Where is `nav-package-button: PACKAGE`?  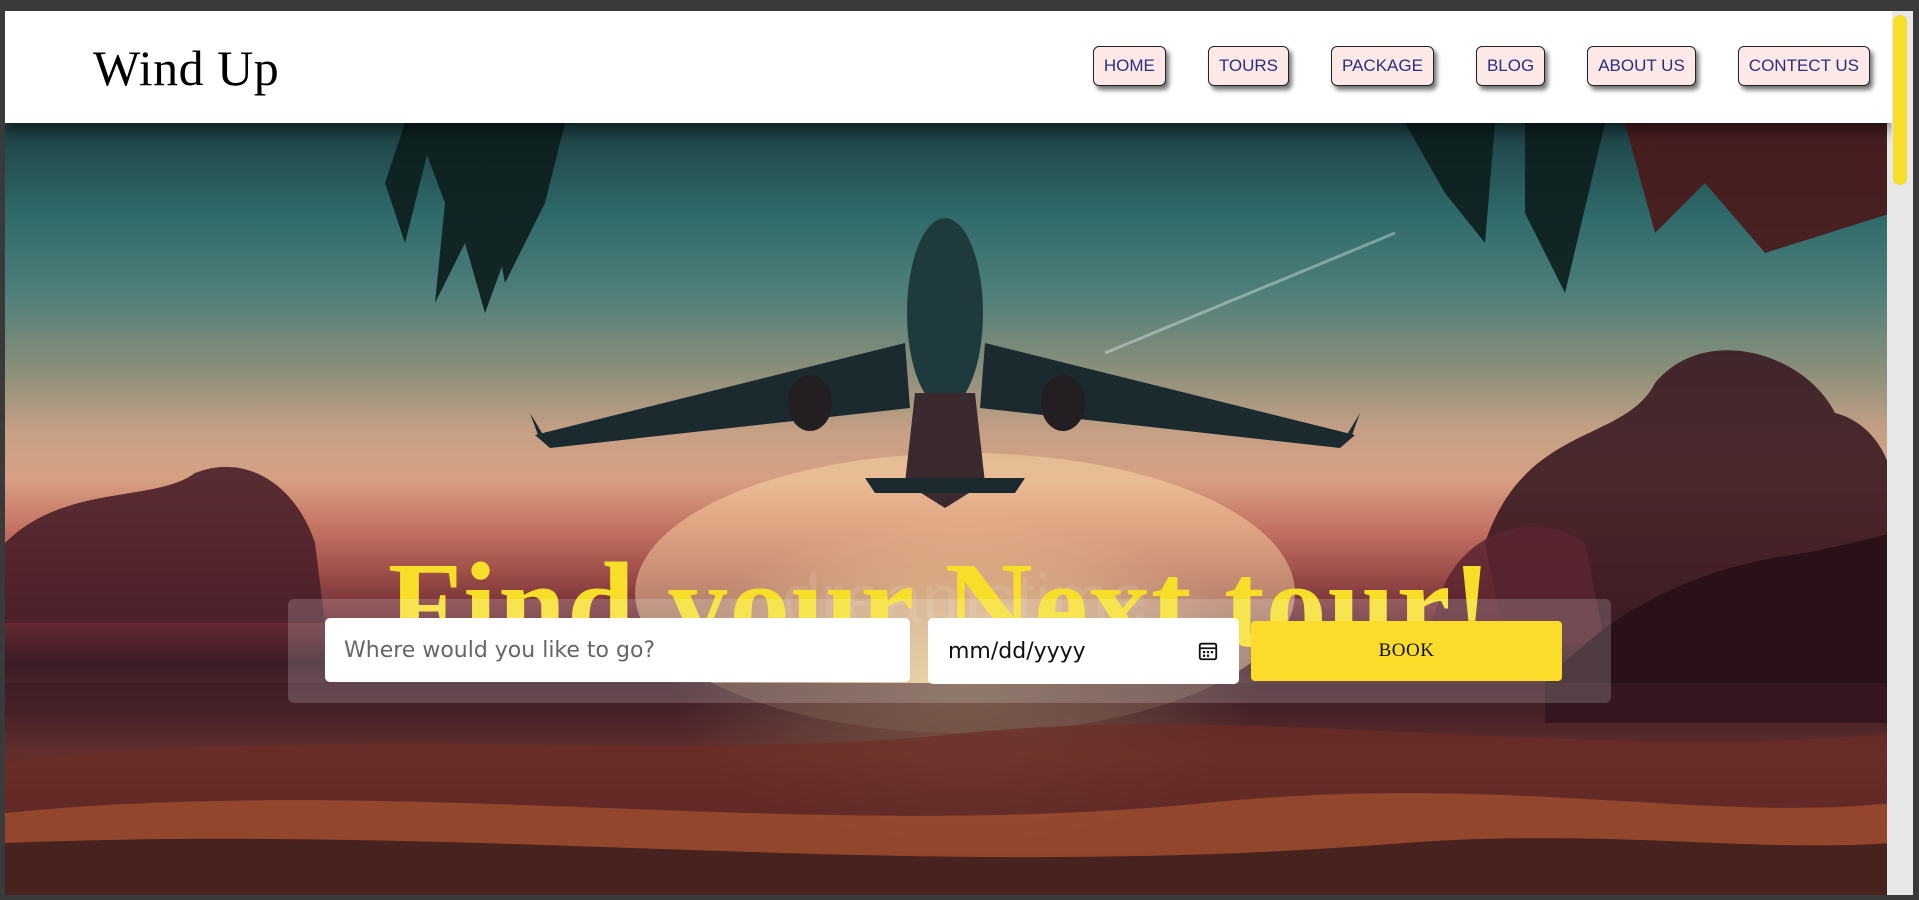 nav-package-button: PACKAGE is located at coordinates (1382, 66).